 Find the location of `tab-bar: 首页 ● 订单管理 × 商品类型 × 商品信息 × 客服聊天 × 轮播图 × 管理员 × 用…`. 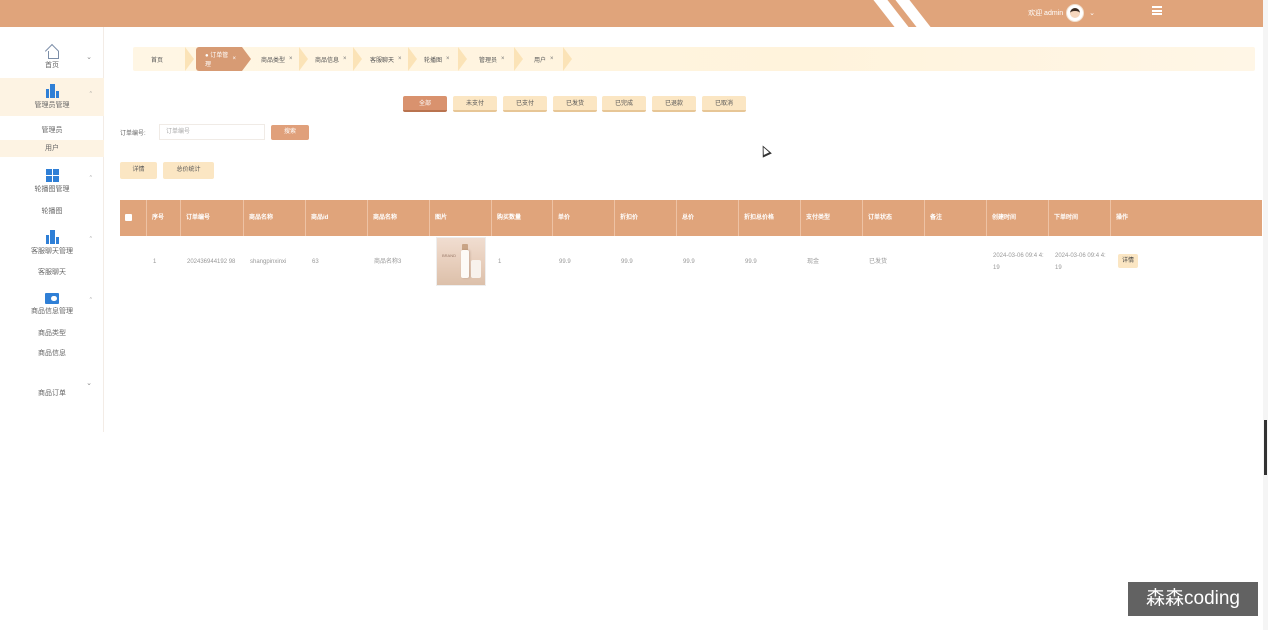

tab-bar: 首页 ● 订单管理 × 商品类型 × 商品信息 × 客服聊天 × 轮播图 × 管理员 × 用… is located at coordinates (694, 59).